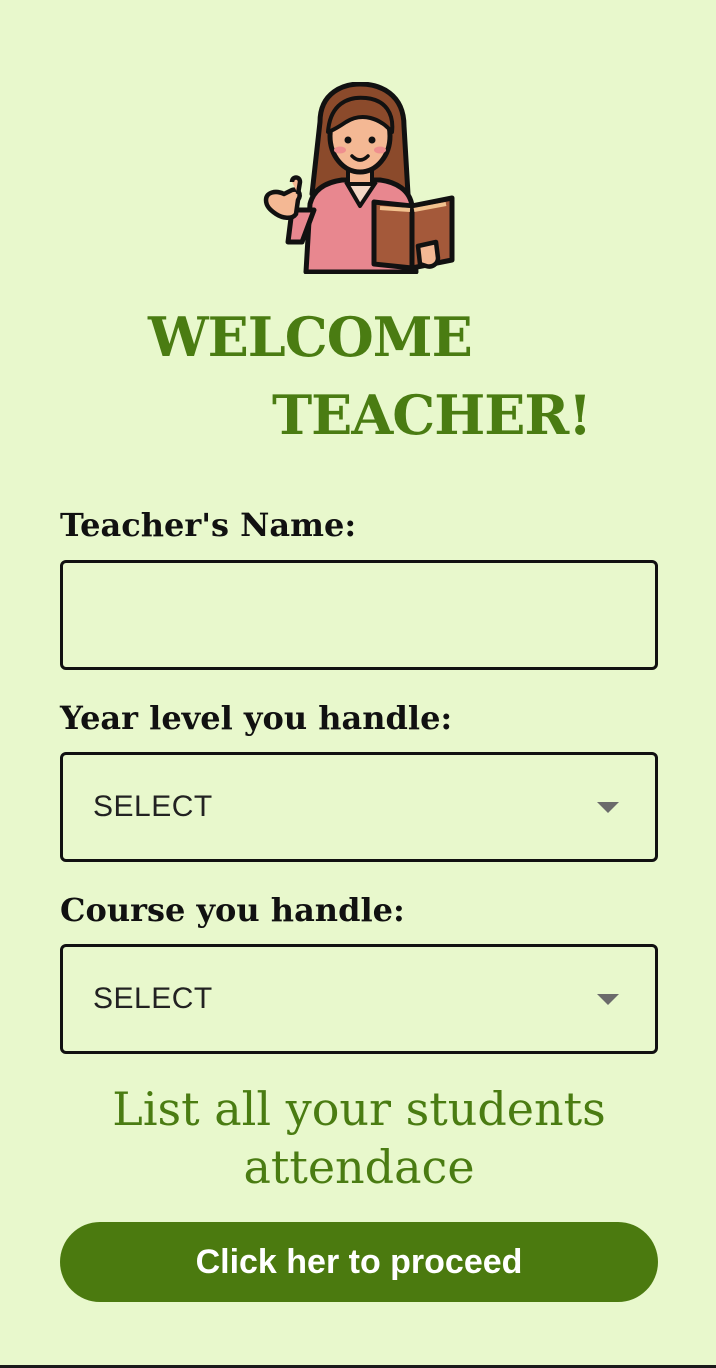 The width and height of the screenshot is (716, 1368). I want to click on course-label: Course you handle:, so click(232, 910).